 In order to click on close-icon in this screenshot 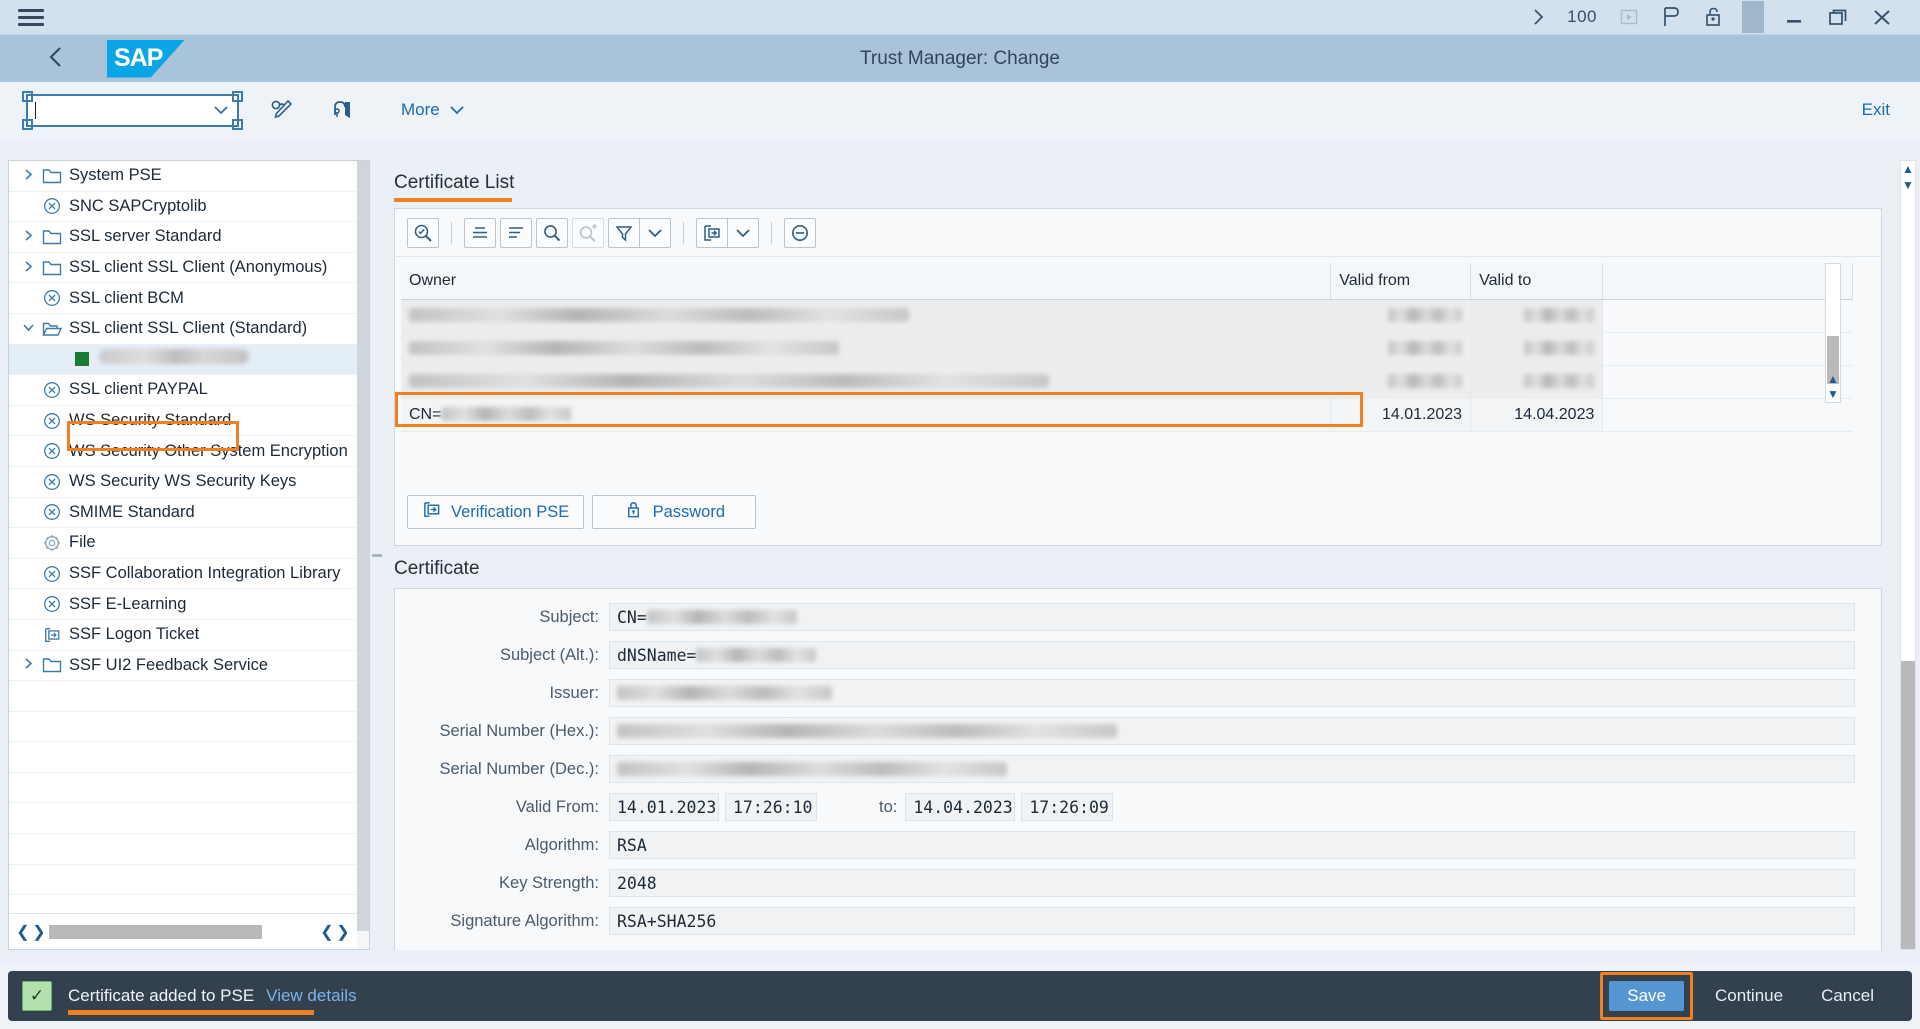, I will do `click(1882, 17)`.